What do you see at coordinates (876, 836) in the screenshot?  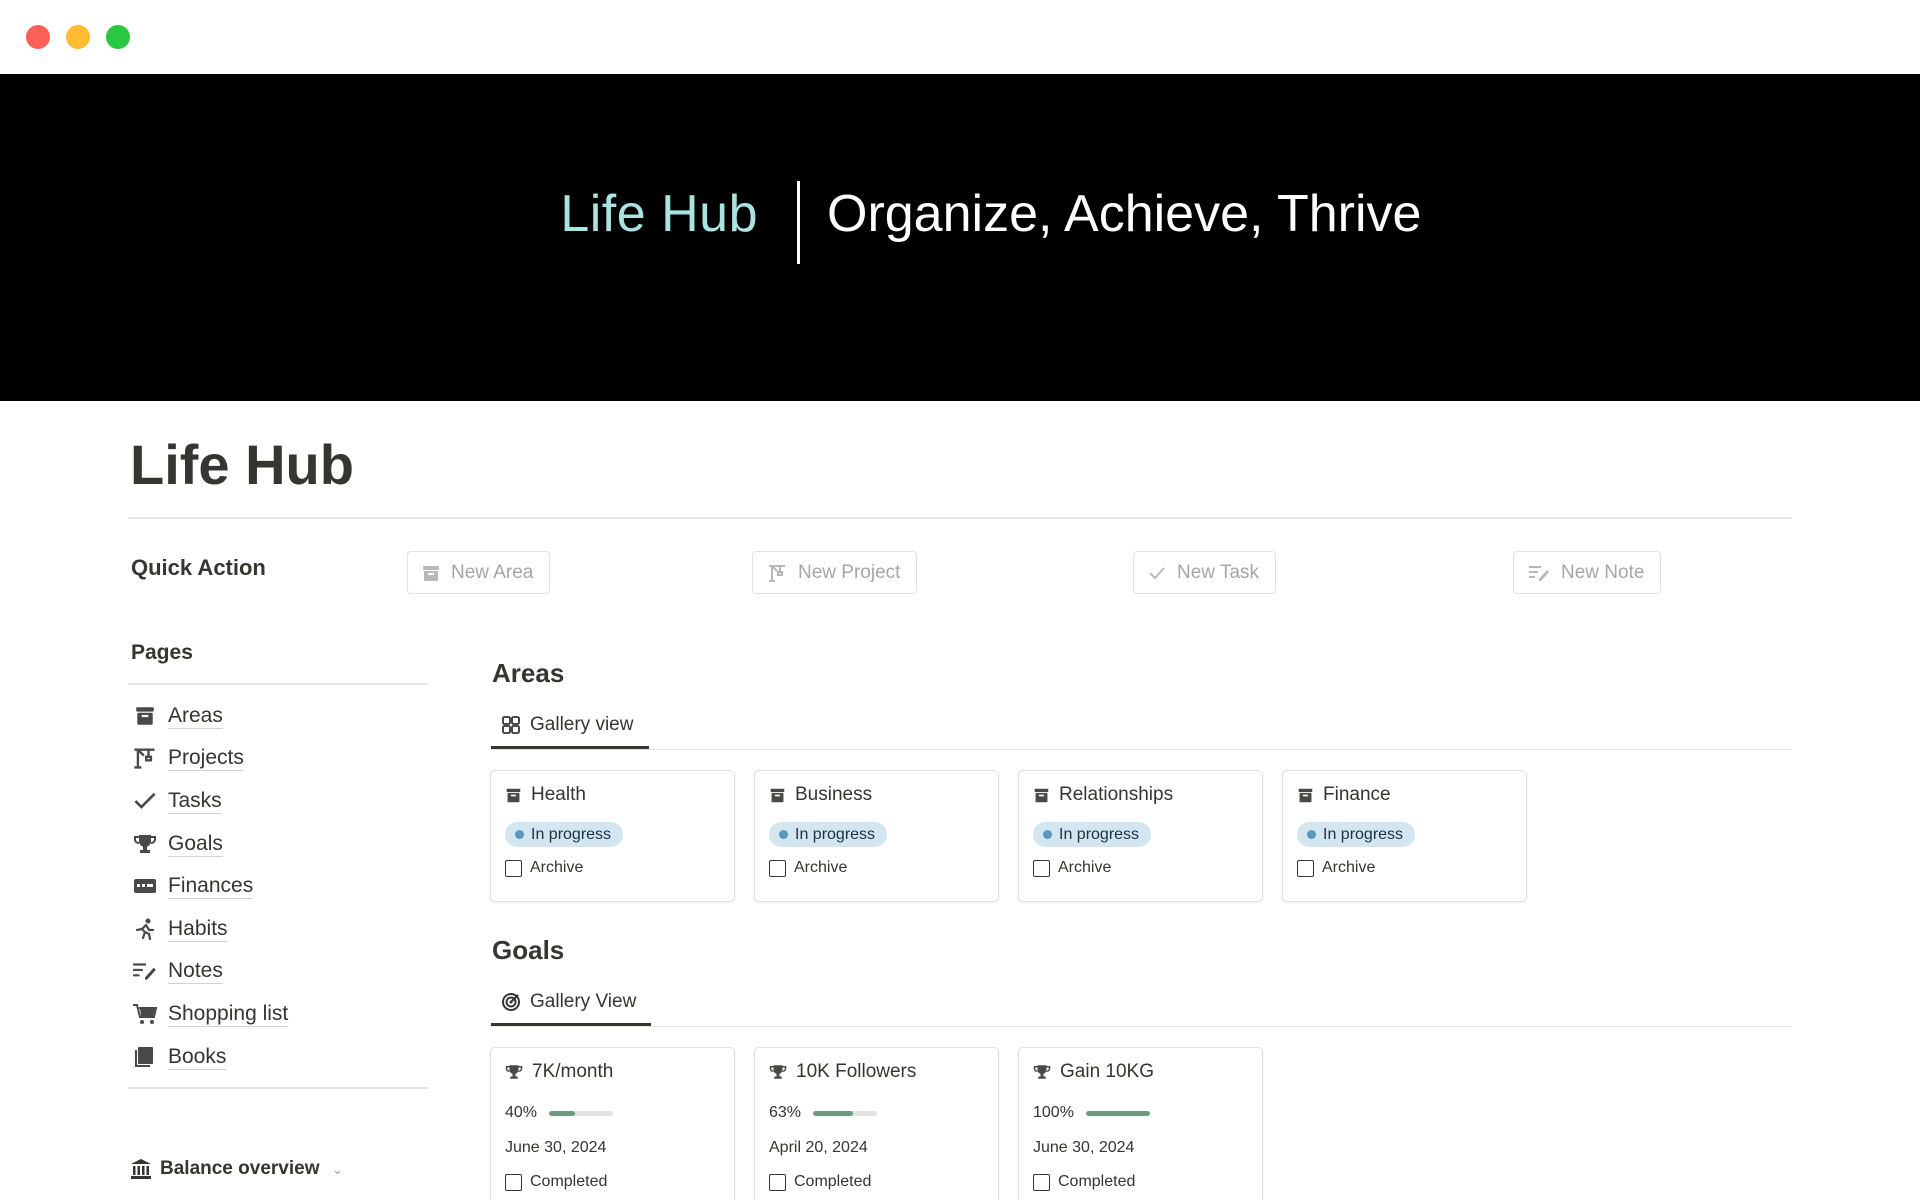 I see `area-card-business: Business In progress Archive` at bounding box center [876, 836].